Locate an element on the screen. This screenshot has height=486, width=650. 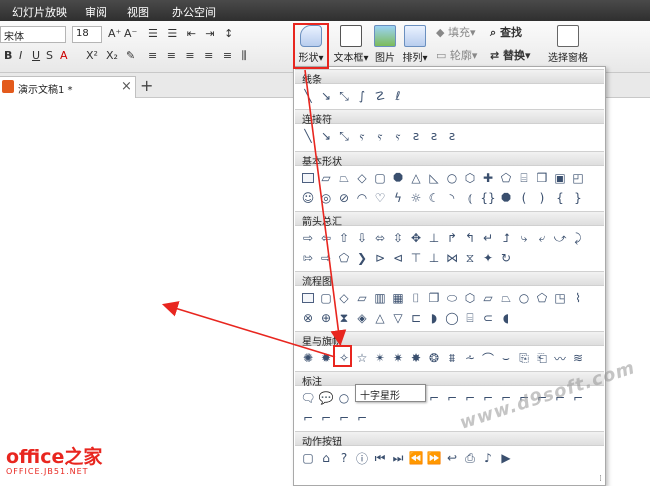
site-logo: office之家 OFFICE.JB51.NET is located at coordinates (54, 461).